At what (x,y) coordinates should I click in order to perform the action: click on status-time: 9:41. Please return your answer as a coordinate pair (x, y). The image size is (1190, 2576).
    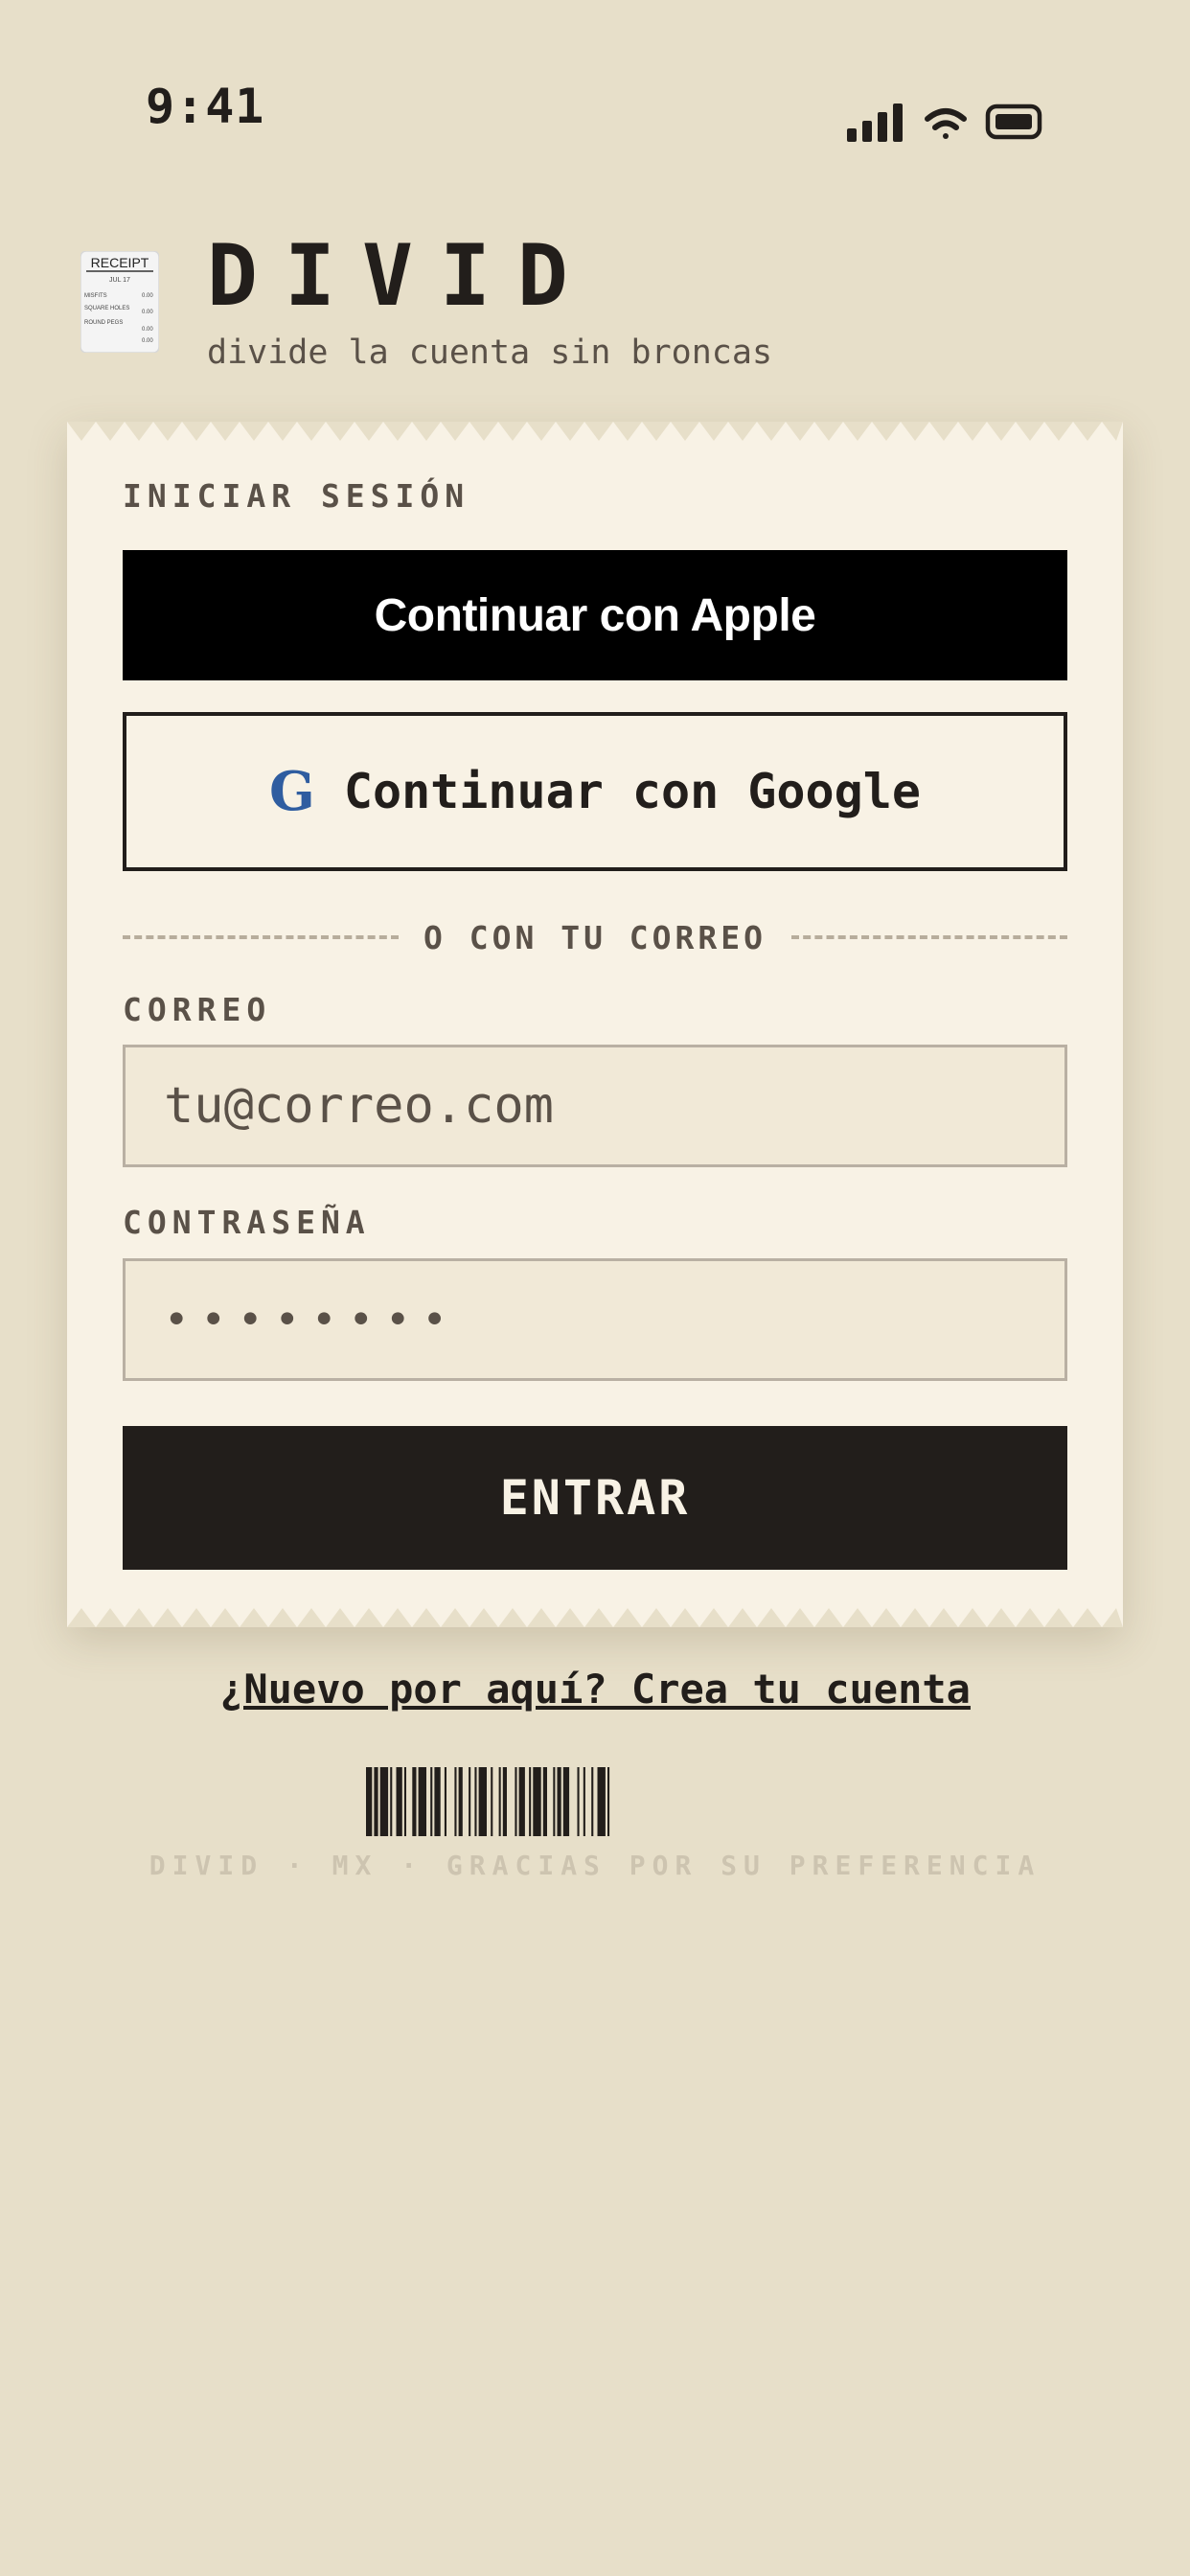
    Looking at the image, I should click on (206, 106).